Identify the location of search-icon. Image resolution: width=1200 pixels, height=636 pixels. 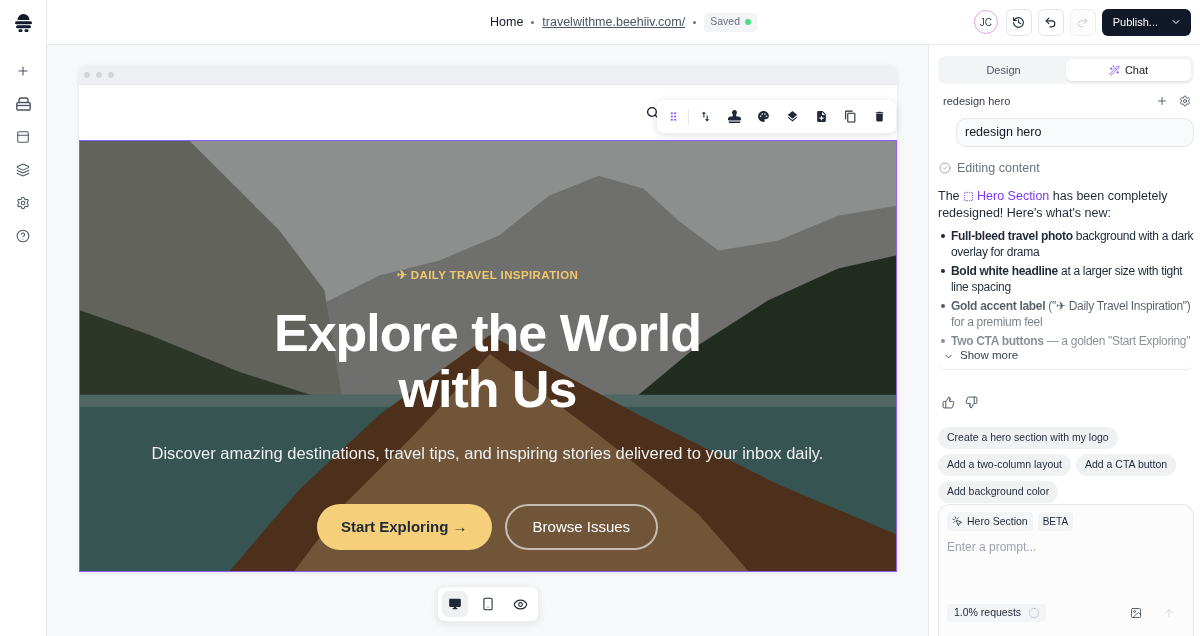
(652, 112).